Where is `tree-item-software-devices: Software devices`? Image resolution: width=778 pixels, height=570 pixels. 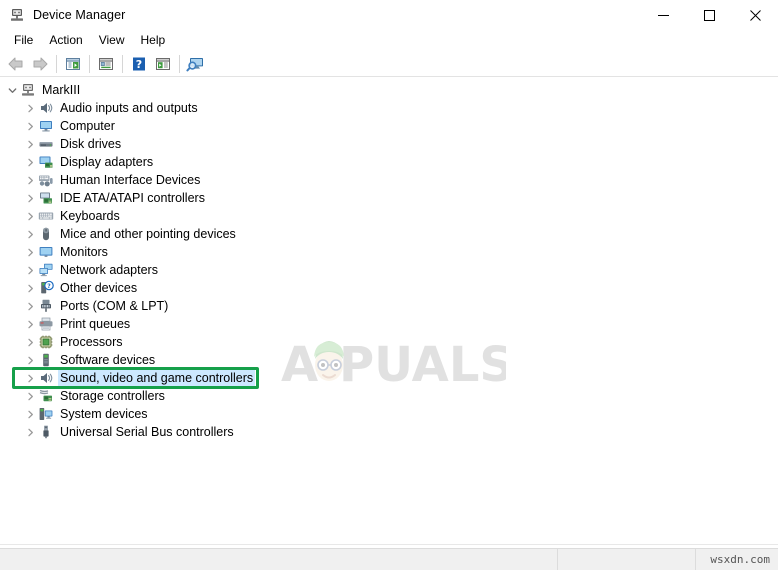 tree-item-software-devices: Software devices is located at coordinates (389, 360).